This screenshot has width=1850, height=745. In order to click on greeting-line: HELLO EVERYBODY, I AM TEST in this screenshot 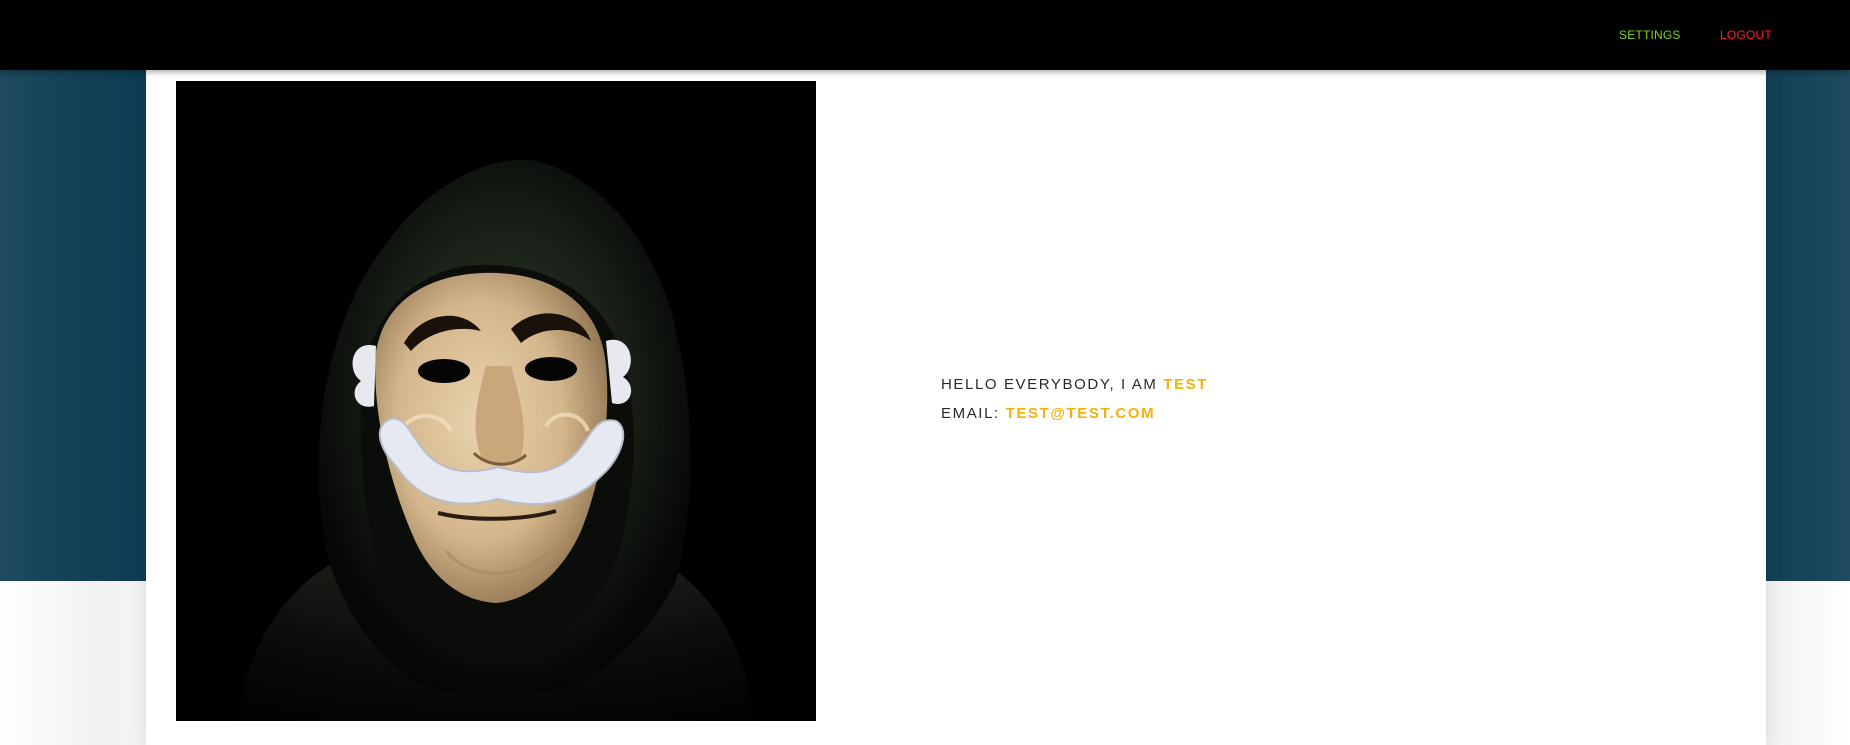, I will do `click(1074, 384)`.